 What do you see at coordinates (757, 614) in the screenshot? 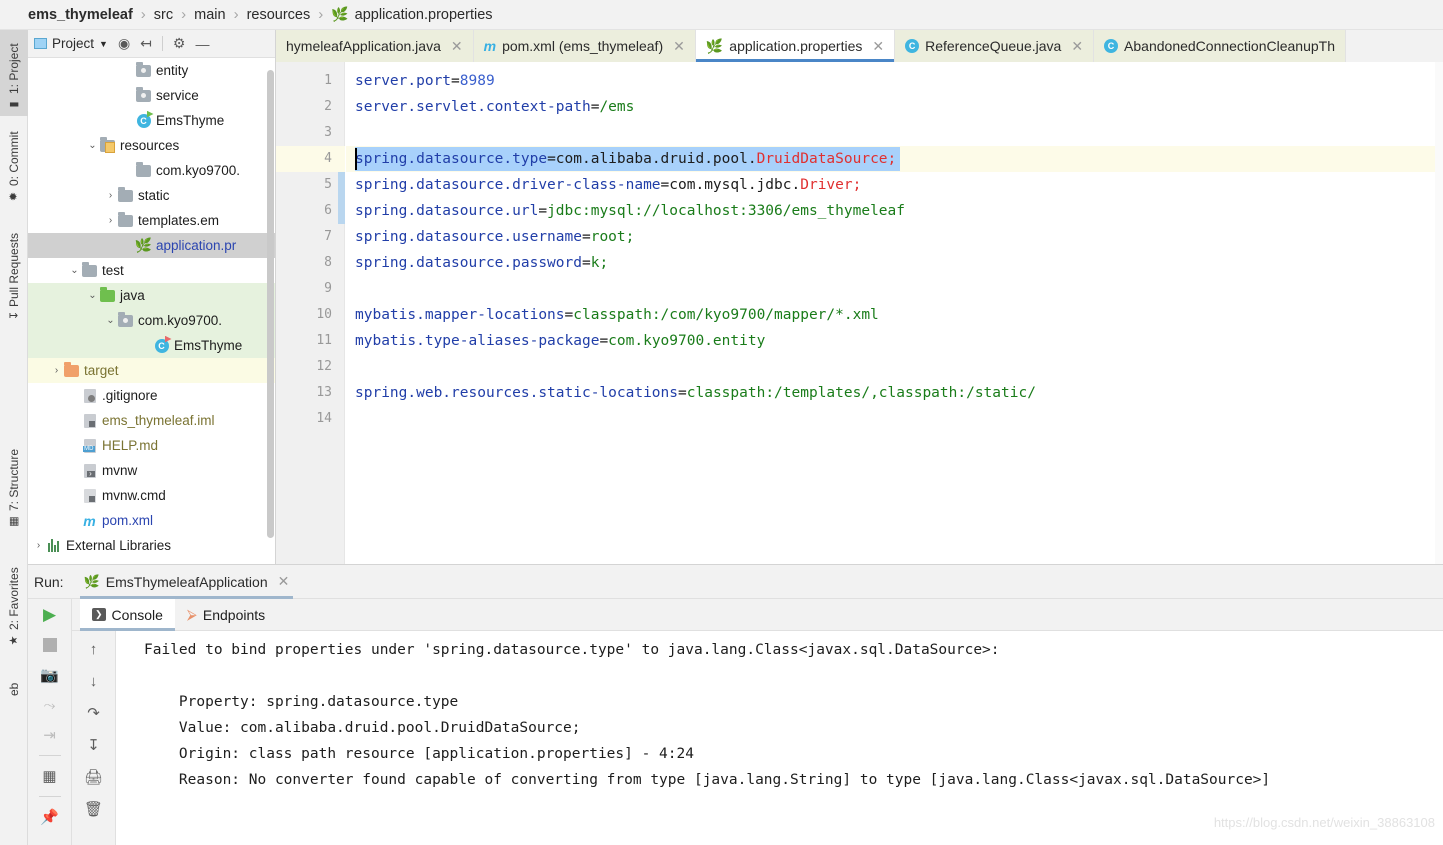
I see `run-sub-tab-bar: ❯ Console ⮚ Endpoints` at bounding box center [757, 614].